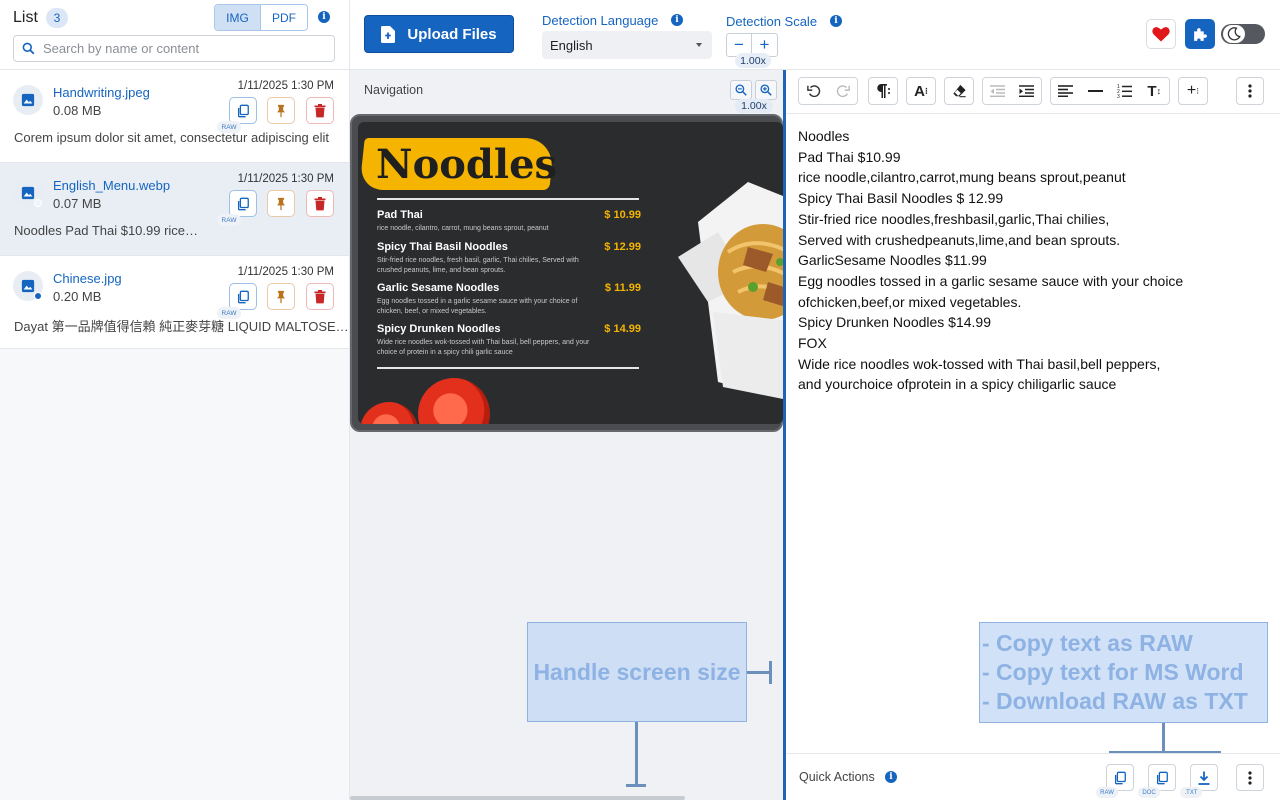 The image size is (1280, 800). I want to click on font-size-button: A ⁝, so click(921, 91).